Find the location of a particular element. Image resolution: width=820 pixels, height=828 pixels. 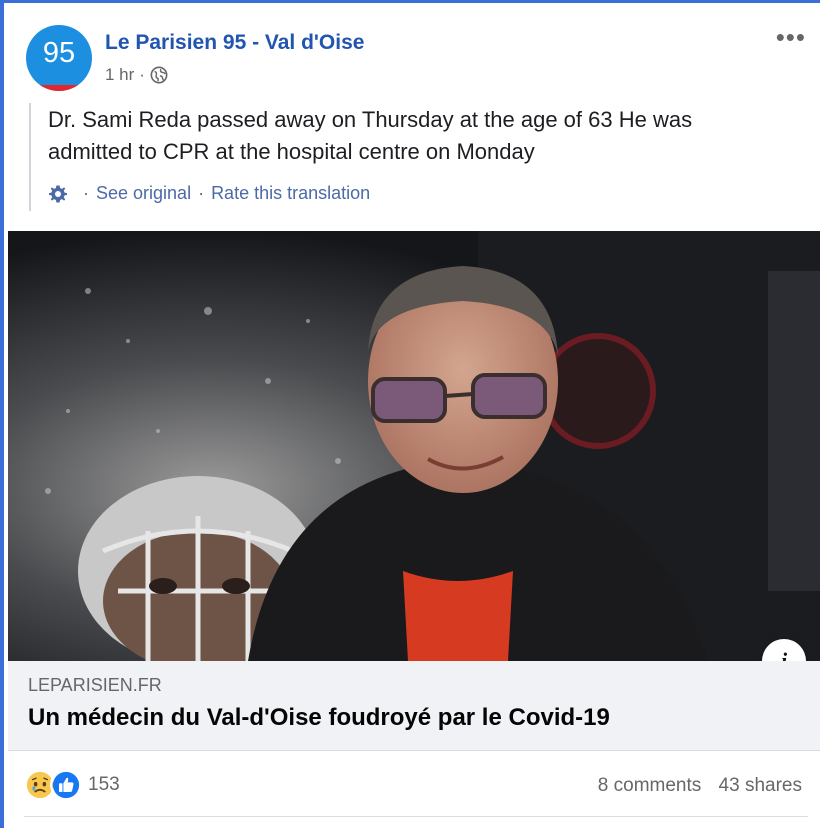

rate-translation-link: Rate this translation is located at coordinates (290, 193).